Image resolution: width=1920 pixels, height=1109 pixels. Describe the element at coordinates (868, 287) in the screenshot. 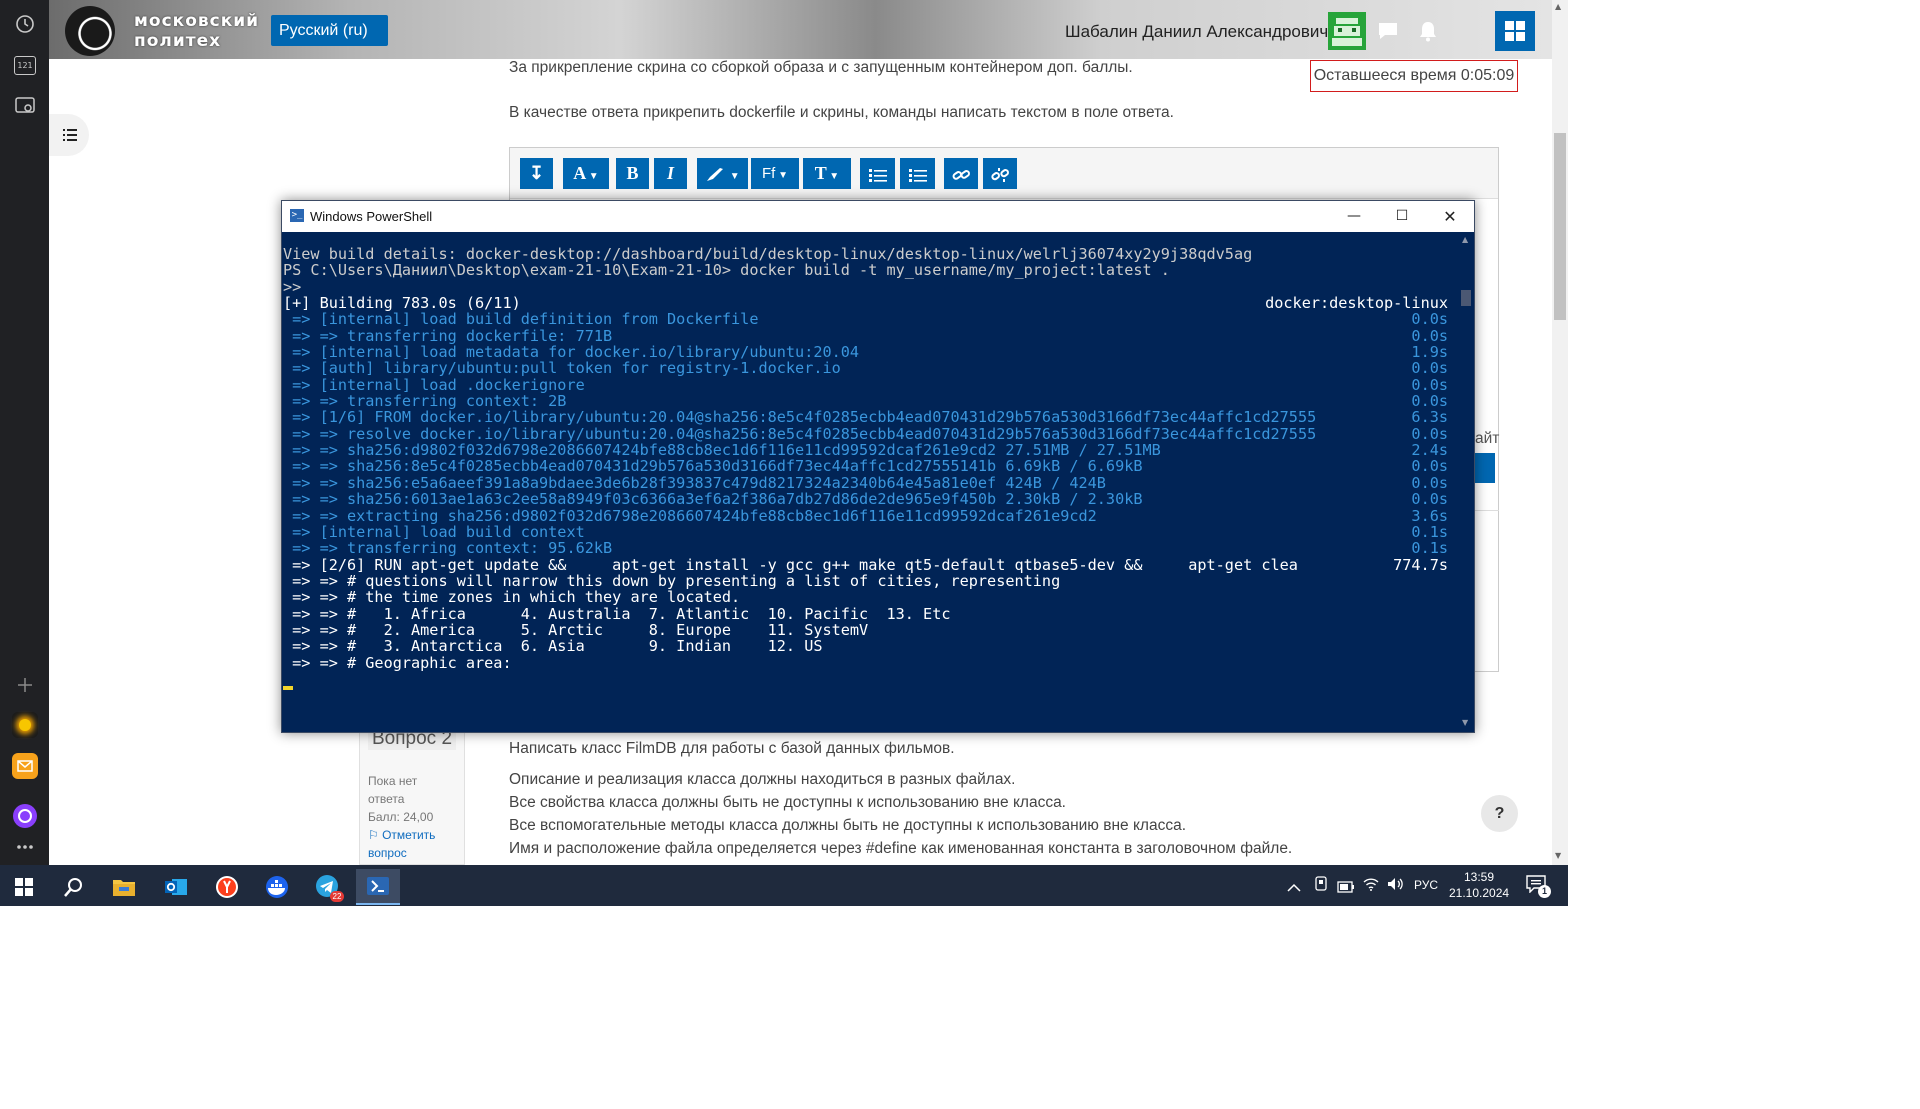

I see `console-line: >>` at that location.